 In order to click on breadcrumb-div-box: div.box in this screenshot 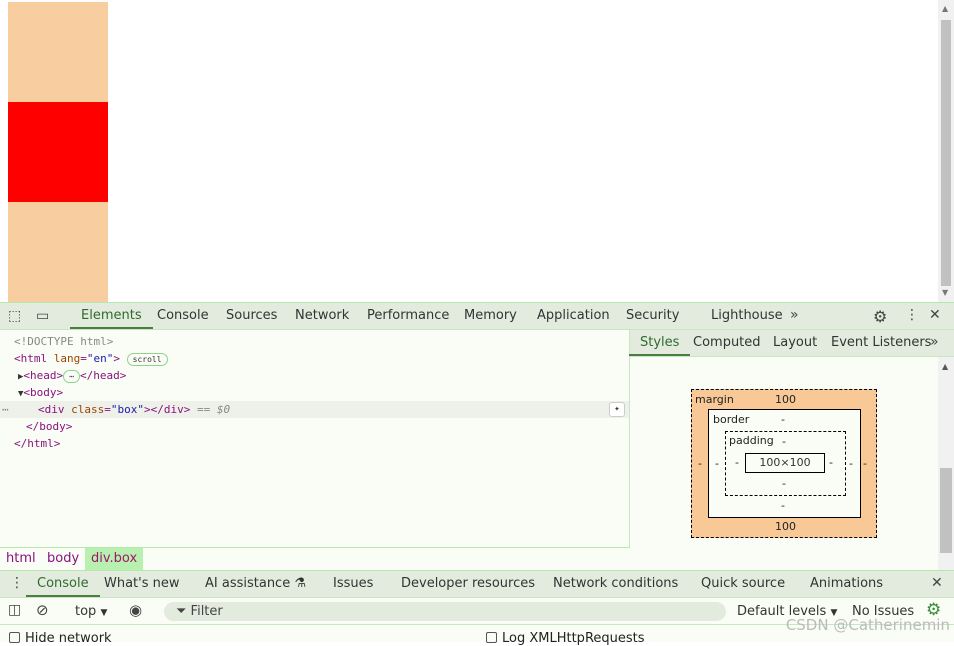, I will do `click(114, 559)`.